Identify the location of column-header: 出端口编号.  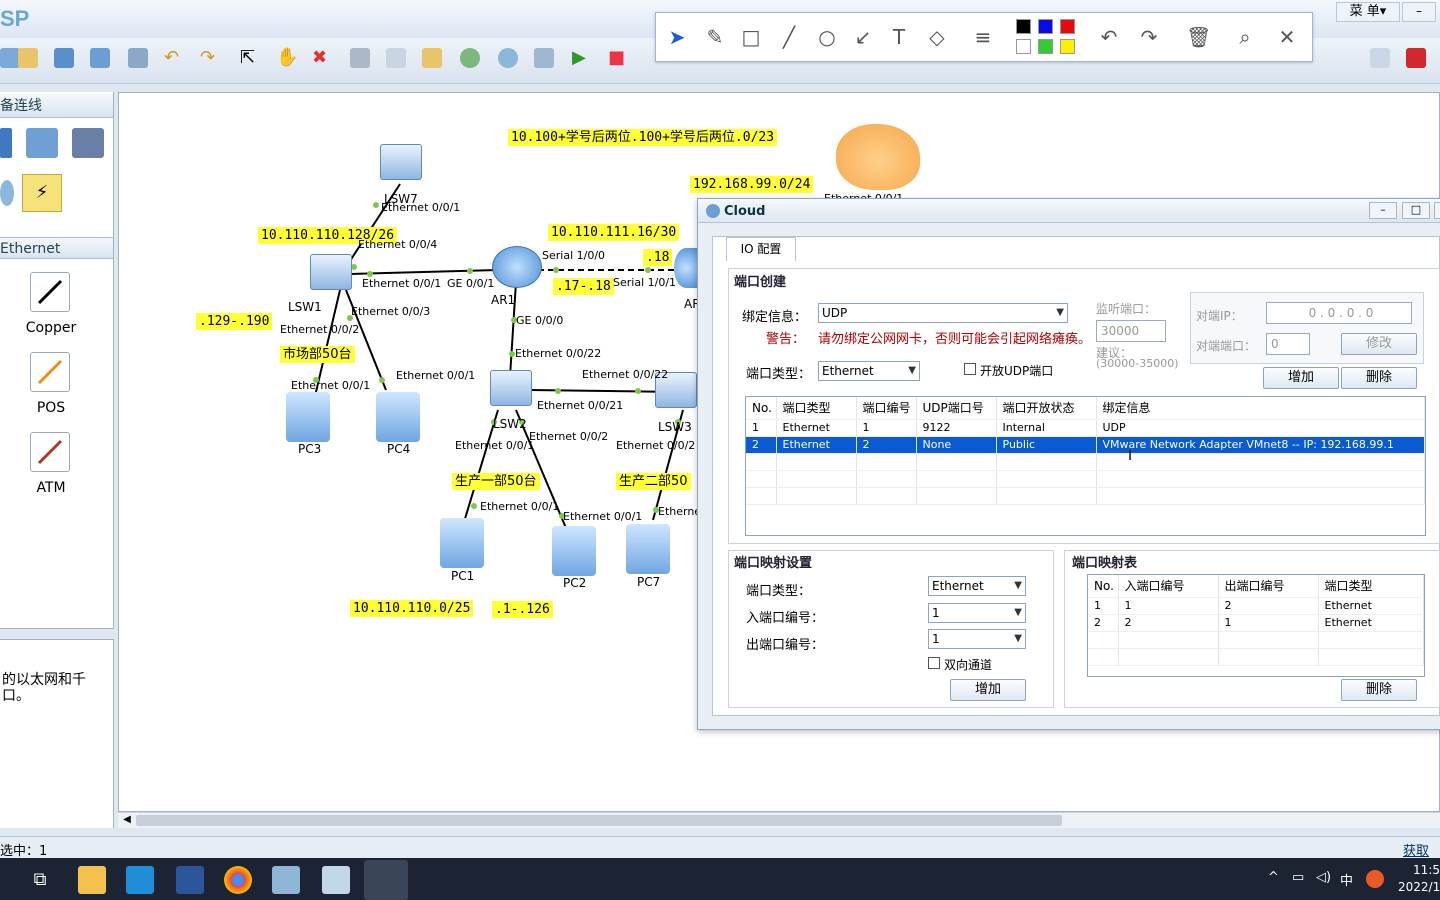
(1268, 586).